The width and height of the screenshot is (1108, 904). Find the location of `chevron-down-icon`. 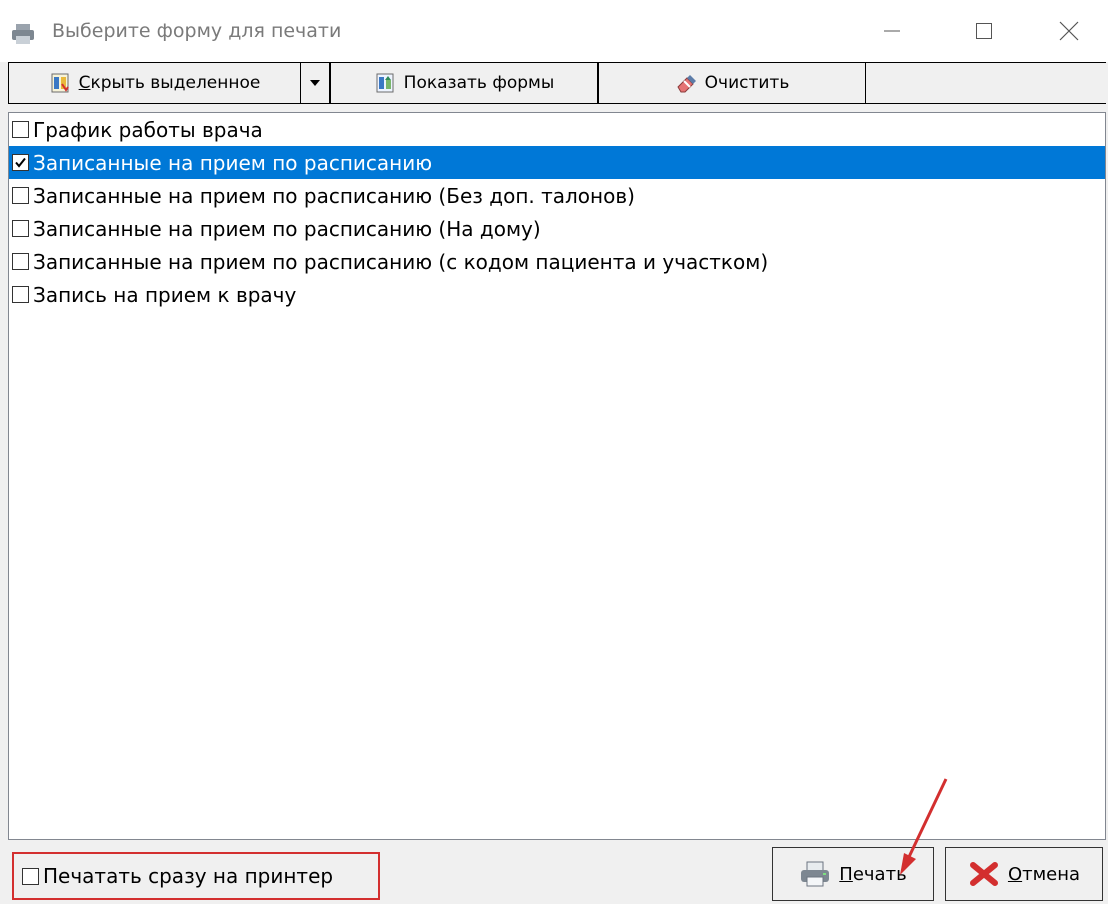

chevron-down-icon is located at coordinates (315, 83).